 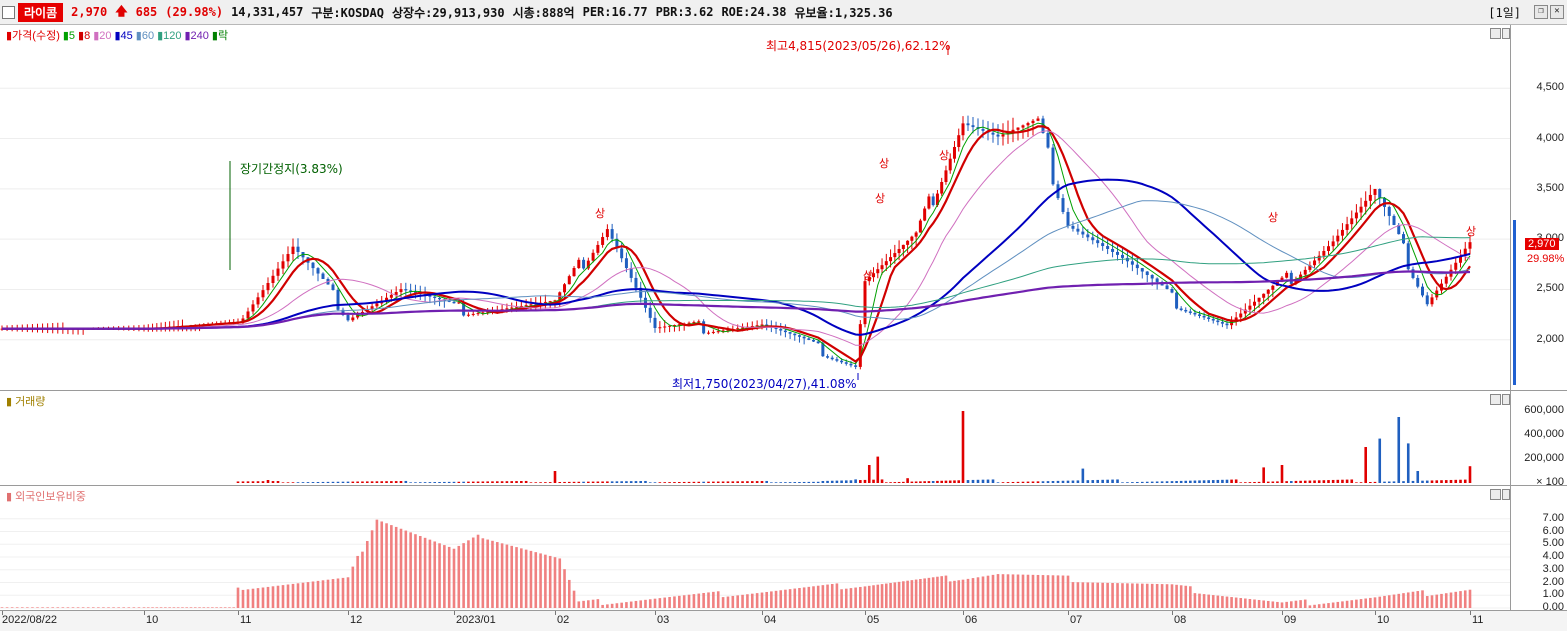 I want to click on limit-up-marker: 상, so click(x=1273, y=217).